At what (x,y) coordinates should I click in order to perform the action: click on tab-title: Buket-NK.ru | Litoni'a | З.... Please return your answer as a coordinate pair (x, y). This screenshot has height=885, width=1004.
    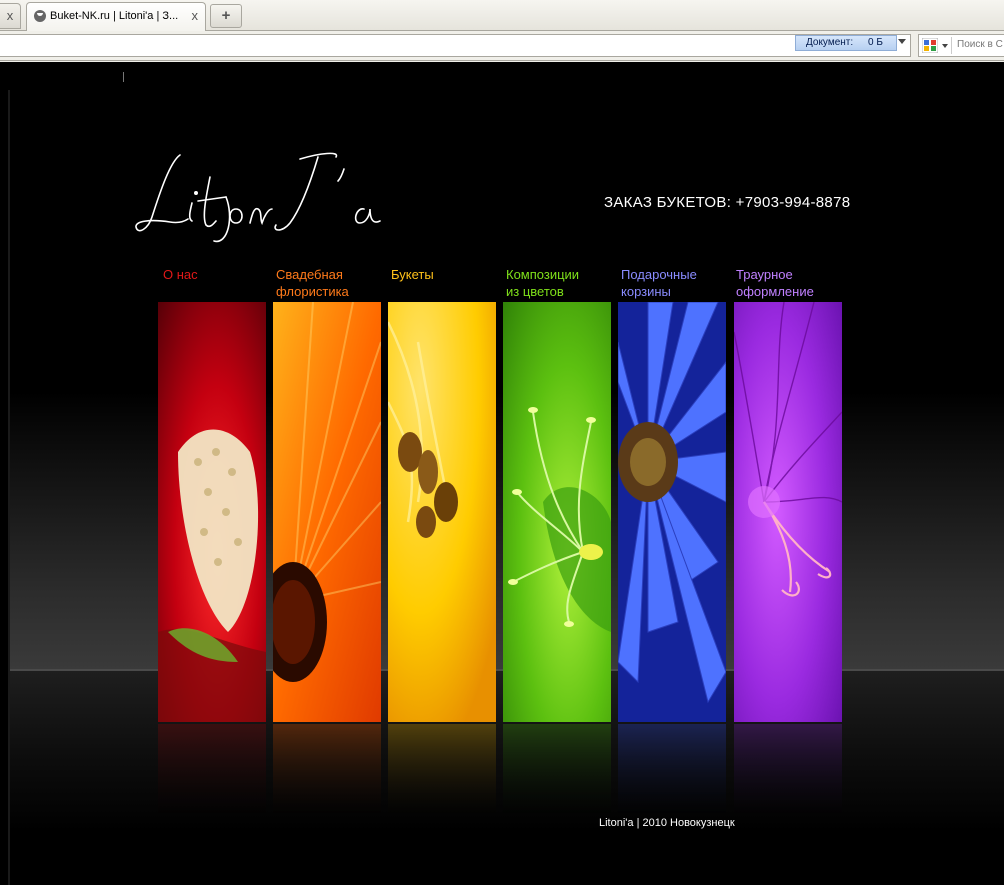
    Looking at the image, I should click on (114, 16).